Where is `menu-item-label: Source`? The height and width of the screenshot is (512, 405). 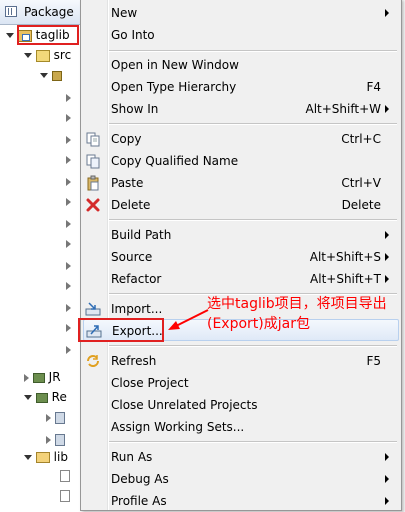 menu-item-label: Source is located at coordinates (132, 257).